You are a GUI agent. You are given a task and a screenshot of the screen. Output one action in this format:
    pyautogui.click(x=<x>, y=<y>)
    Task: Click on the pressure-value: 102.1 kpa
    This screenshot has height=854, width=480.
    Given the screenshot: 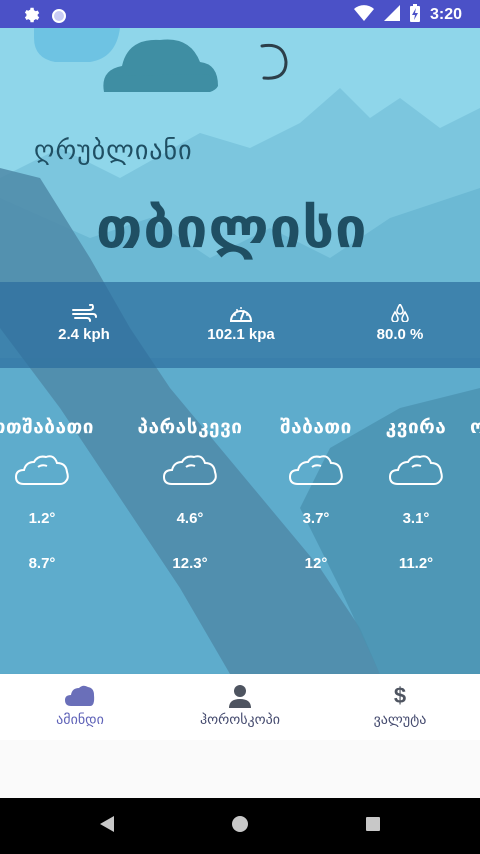 What is the action you would take?
    pyautogui.click(x=241, y=334)
    